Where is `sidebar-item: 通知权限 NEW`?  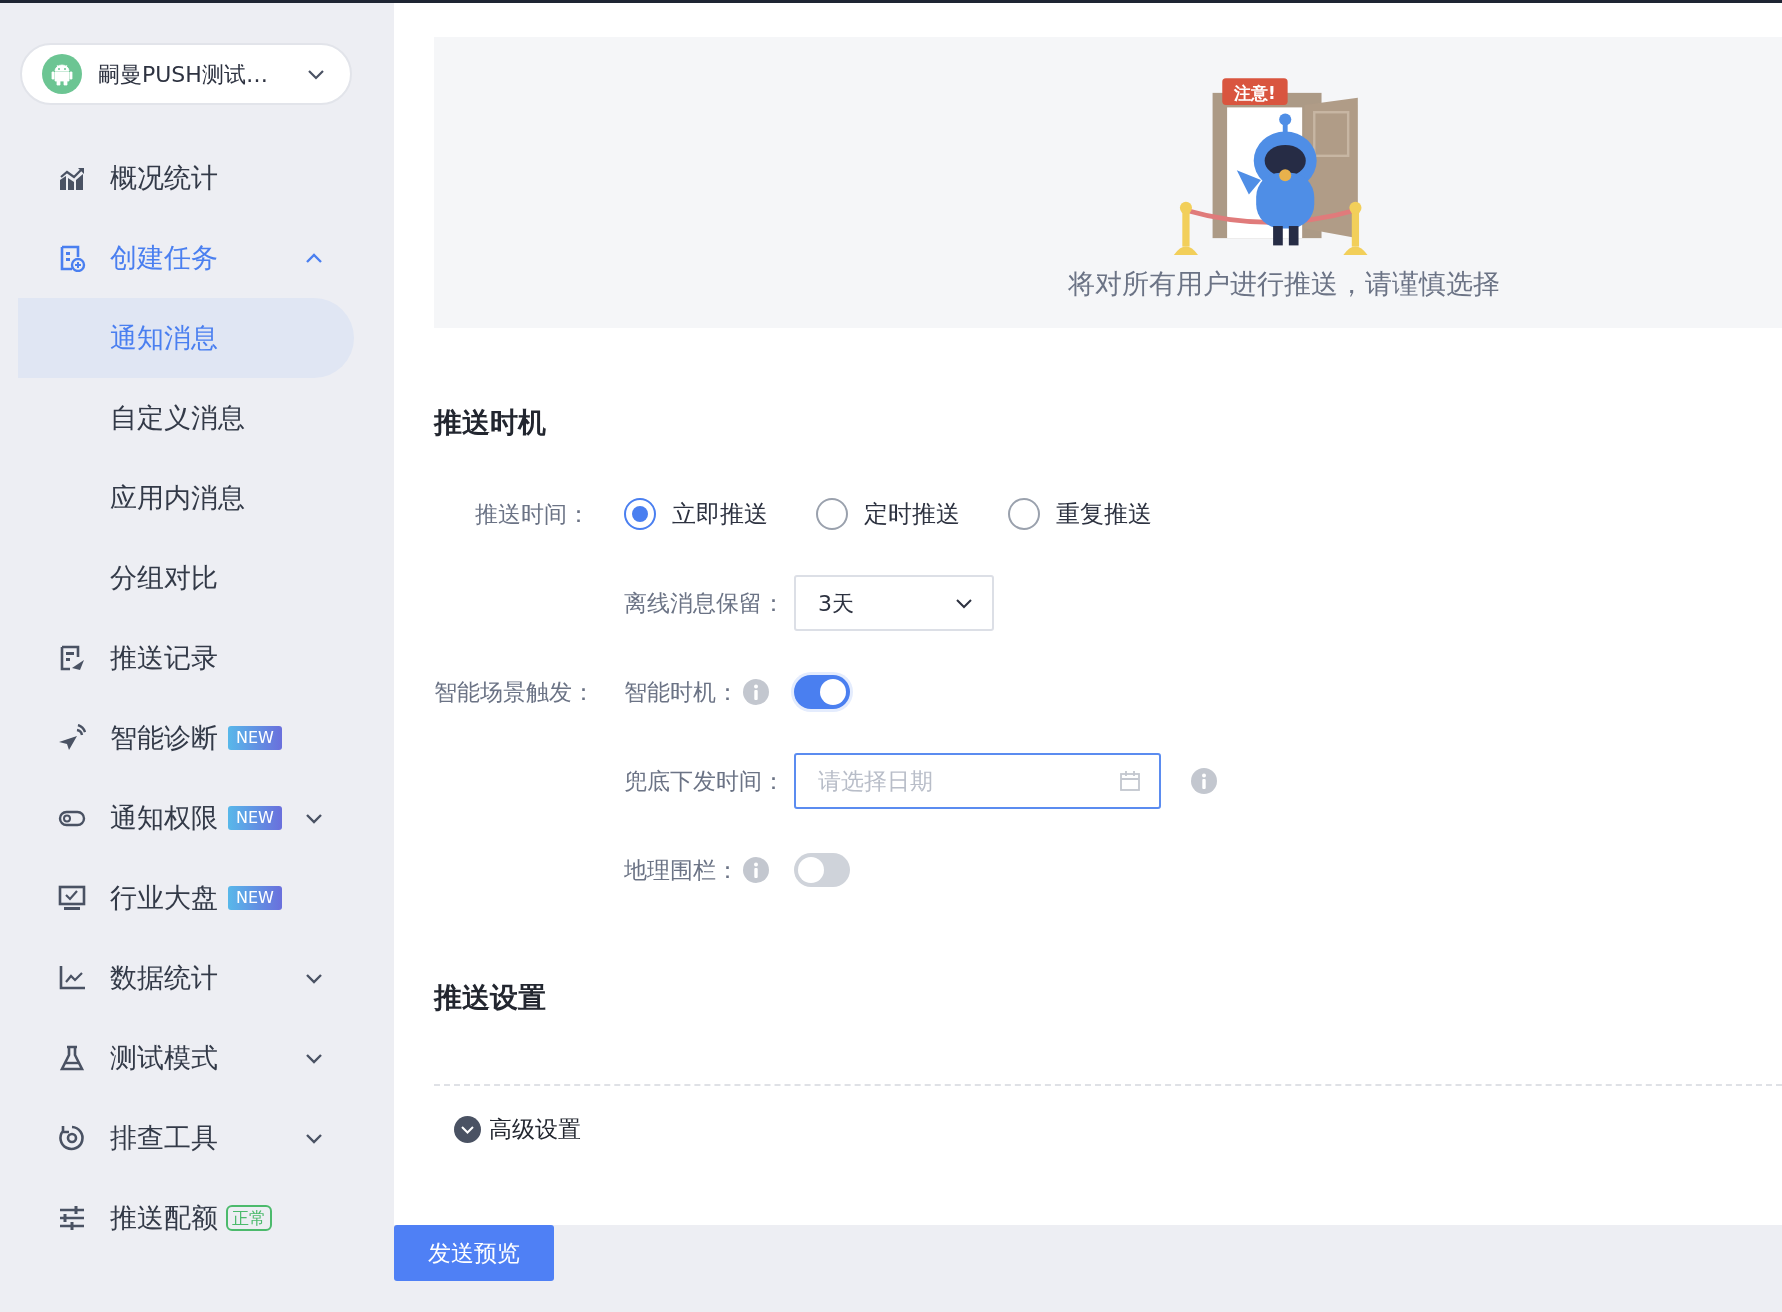
sidebar-item: 通知权限 NEW is located at coordinates (186, 818).